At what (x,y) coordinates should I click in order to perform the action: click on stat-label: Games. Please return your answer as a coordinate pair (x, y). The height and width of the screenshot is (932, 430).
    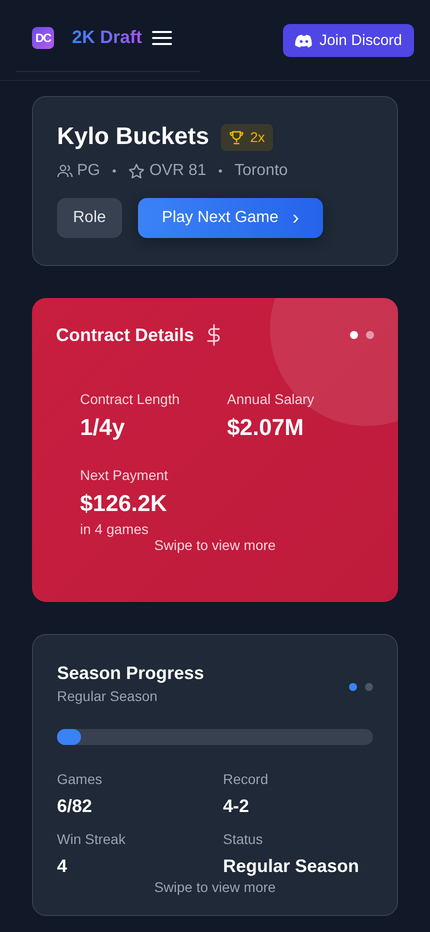
    Looking at the image, I should click on (80, 779).